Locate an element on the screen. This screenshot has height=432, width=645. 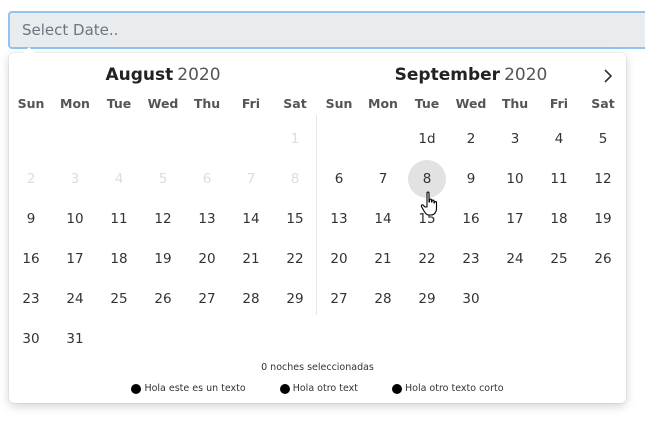
day-cell: 1 is located at coordinates (295, 139).